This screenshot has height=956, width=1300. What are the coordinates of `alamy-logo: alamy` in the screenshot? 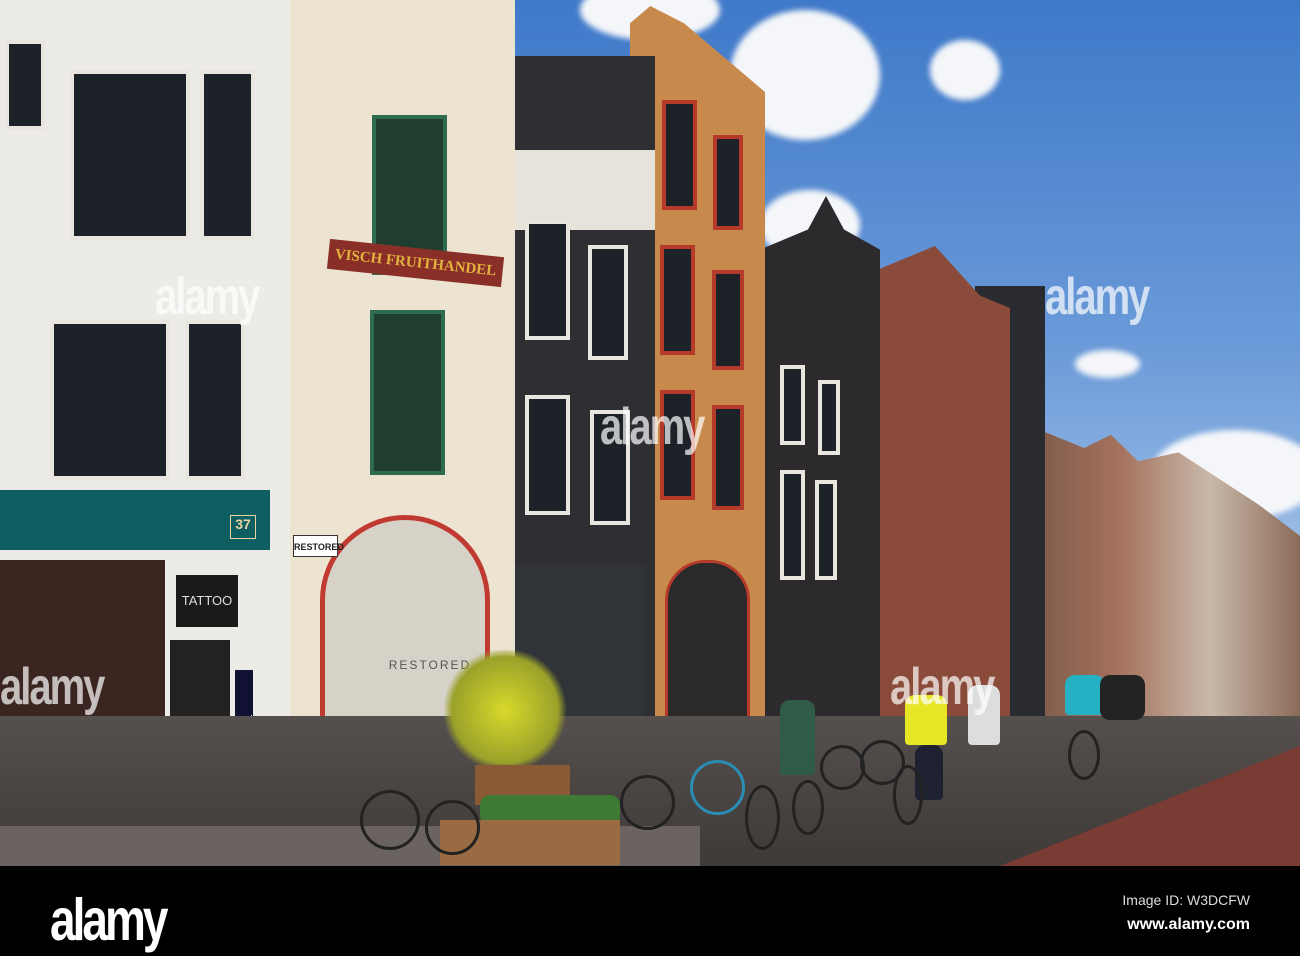 It's located at (109, 919).